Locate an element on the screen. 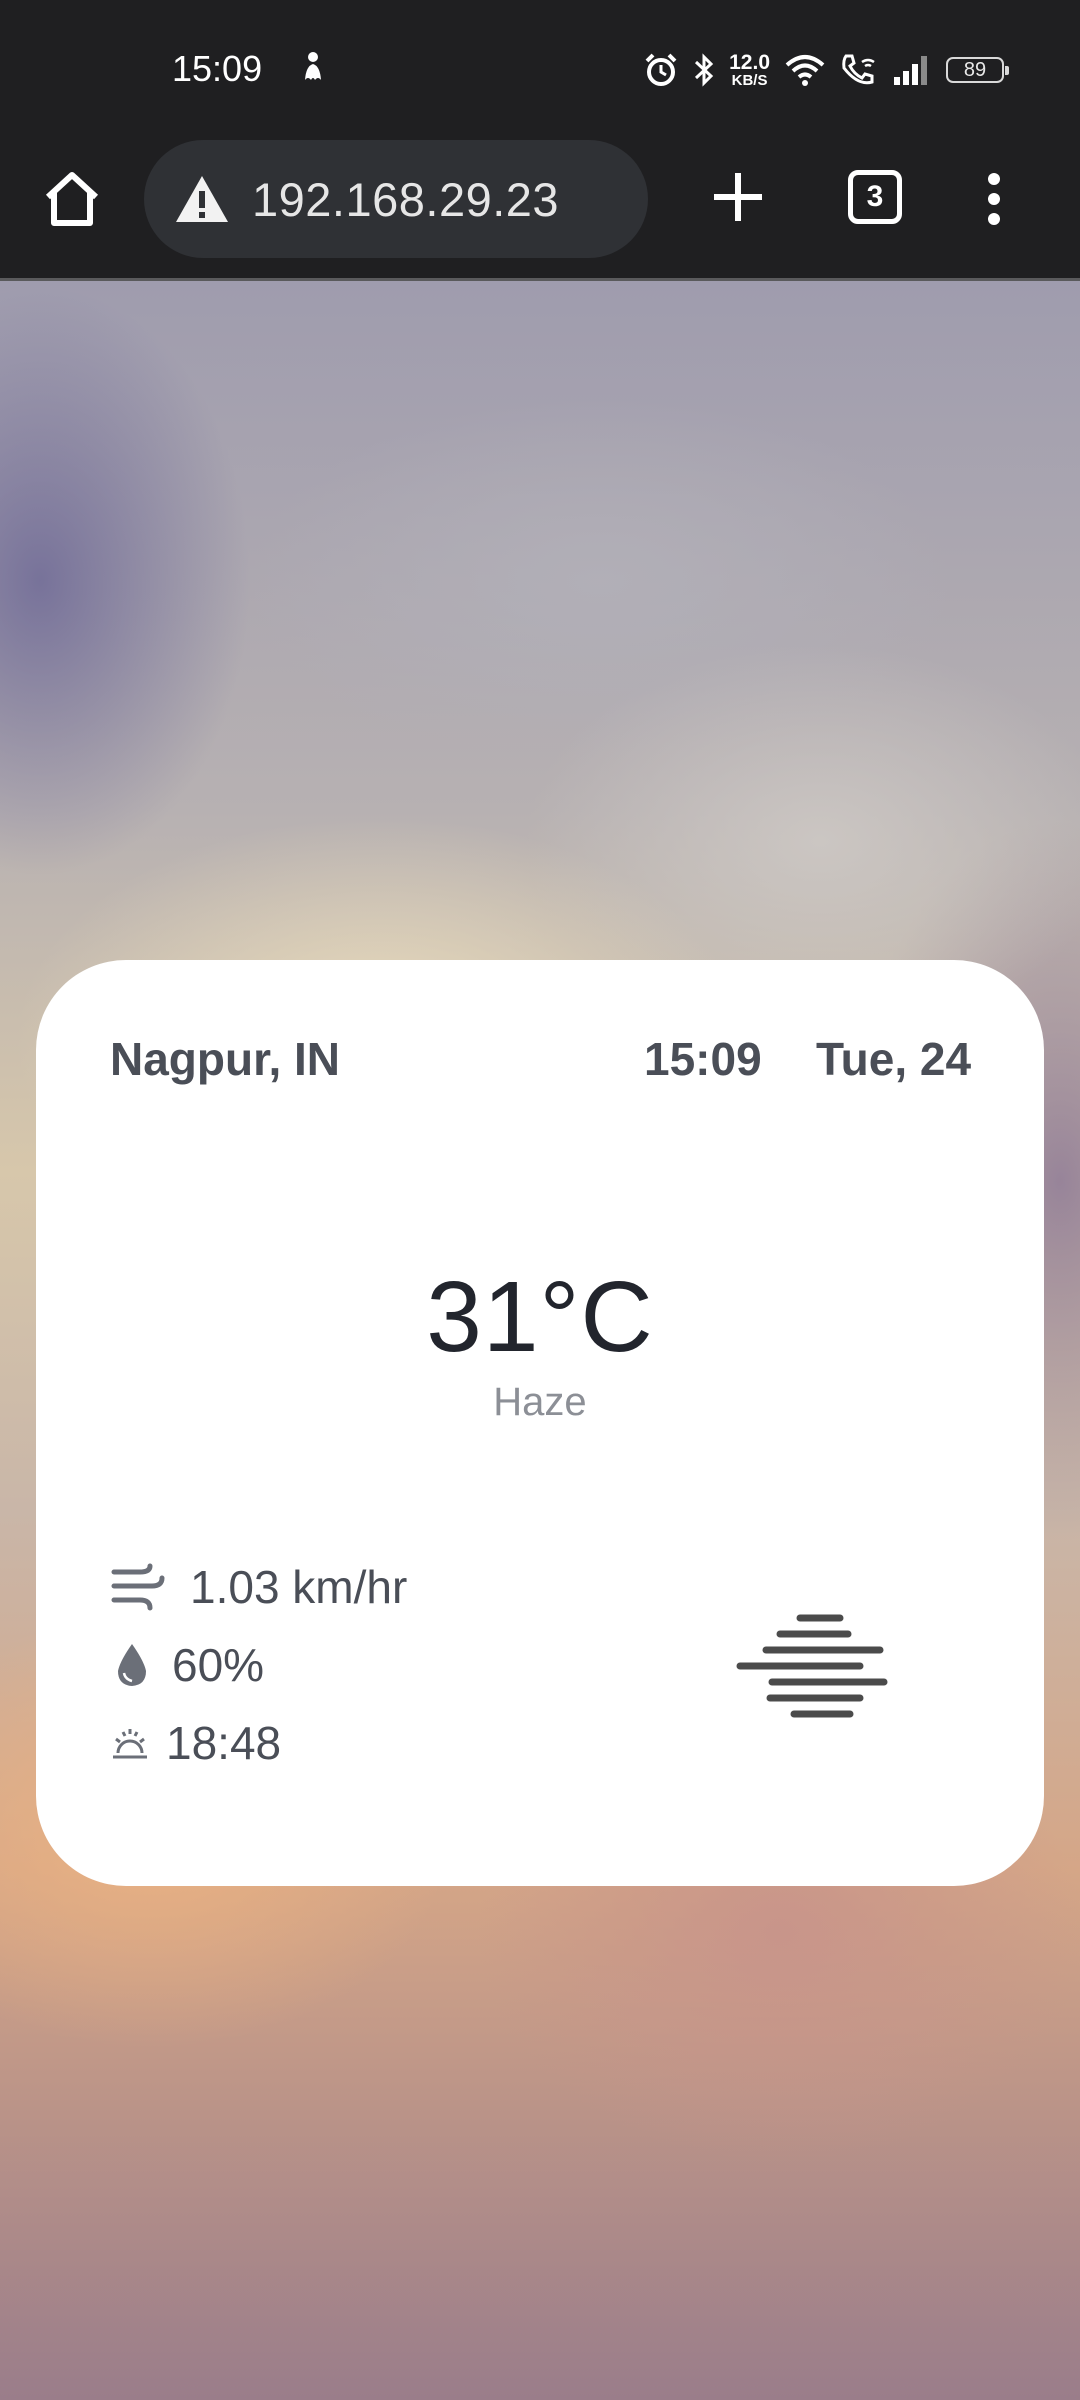 This screenshot has width=1080, height=2400. haze-icon is located at coordinates (812, 1666).